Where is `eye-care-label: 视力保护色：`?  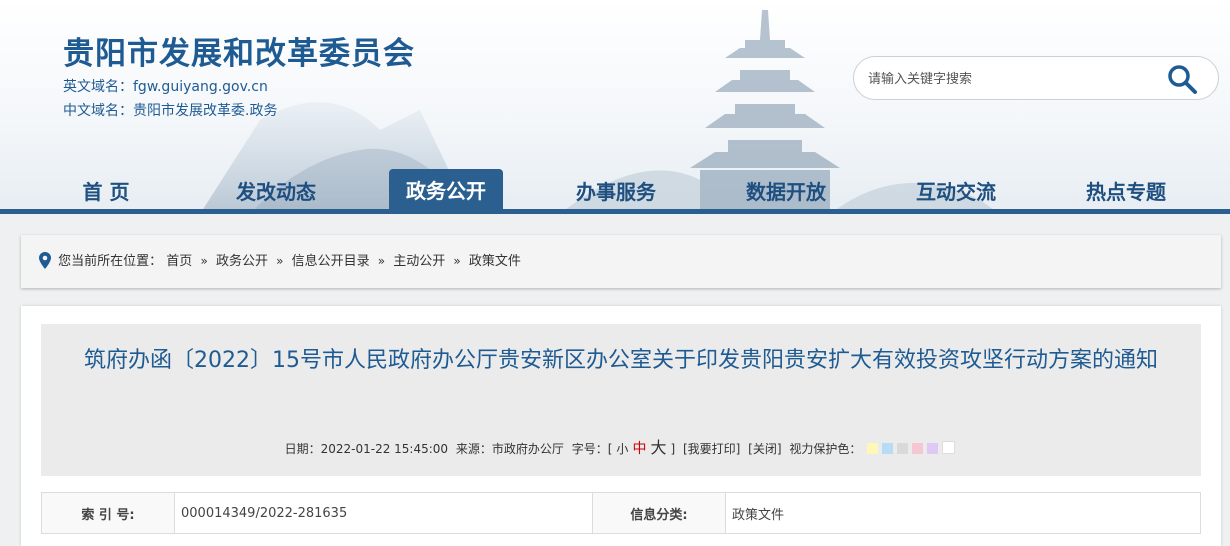 eye-care-label: 视力保护色： is located at coordinates (825, 449).